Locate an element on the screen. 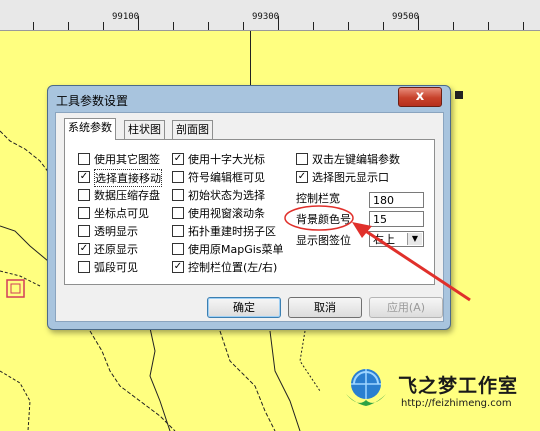 The height and width of the screenshot is (431, 540). pointer-arrow-head is located at coordinates (362, 230).